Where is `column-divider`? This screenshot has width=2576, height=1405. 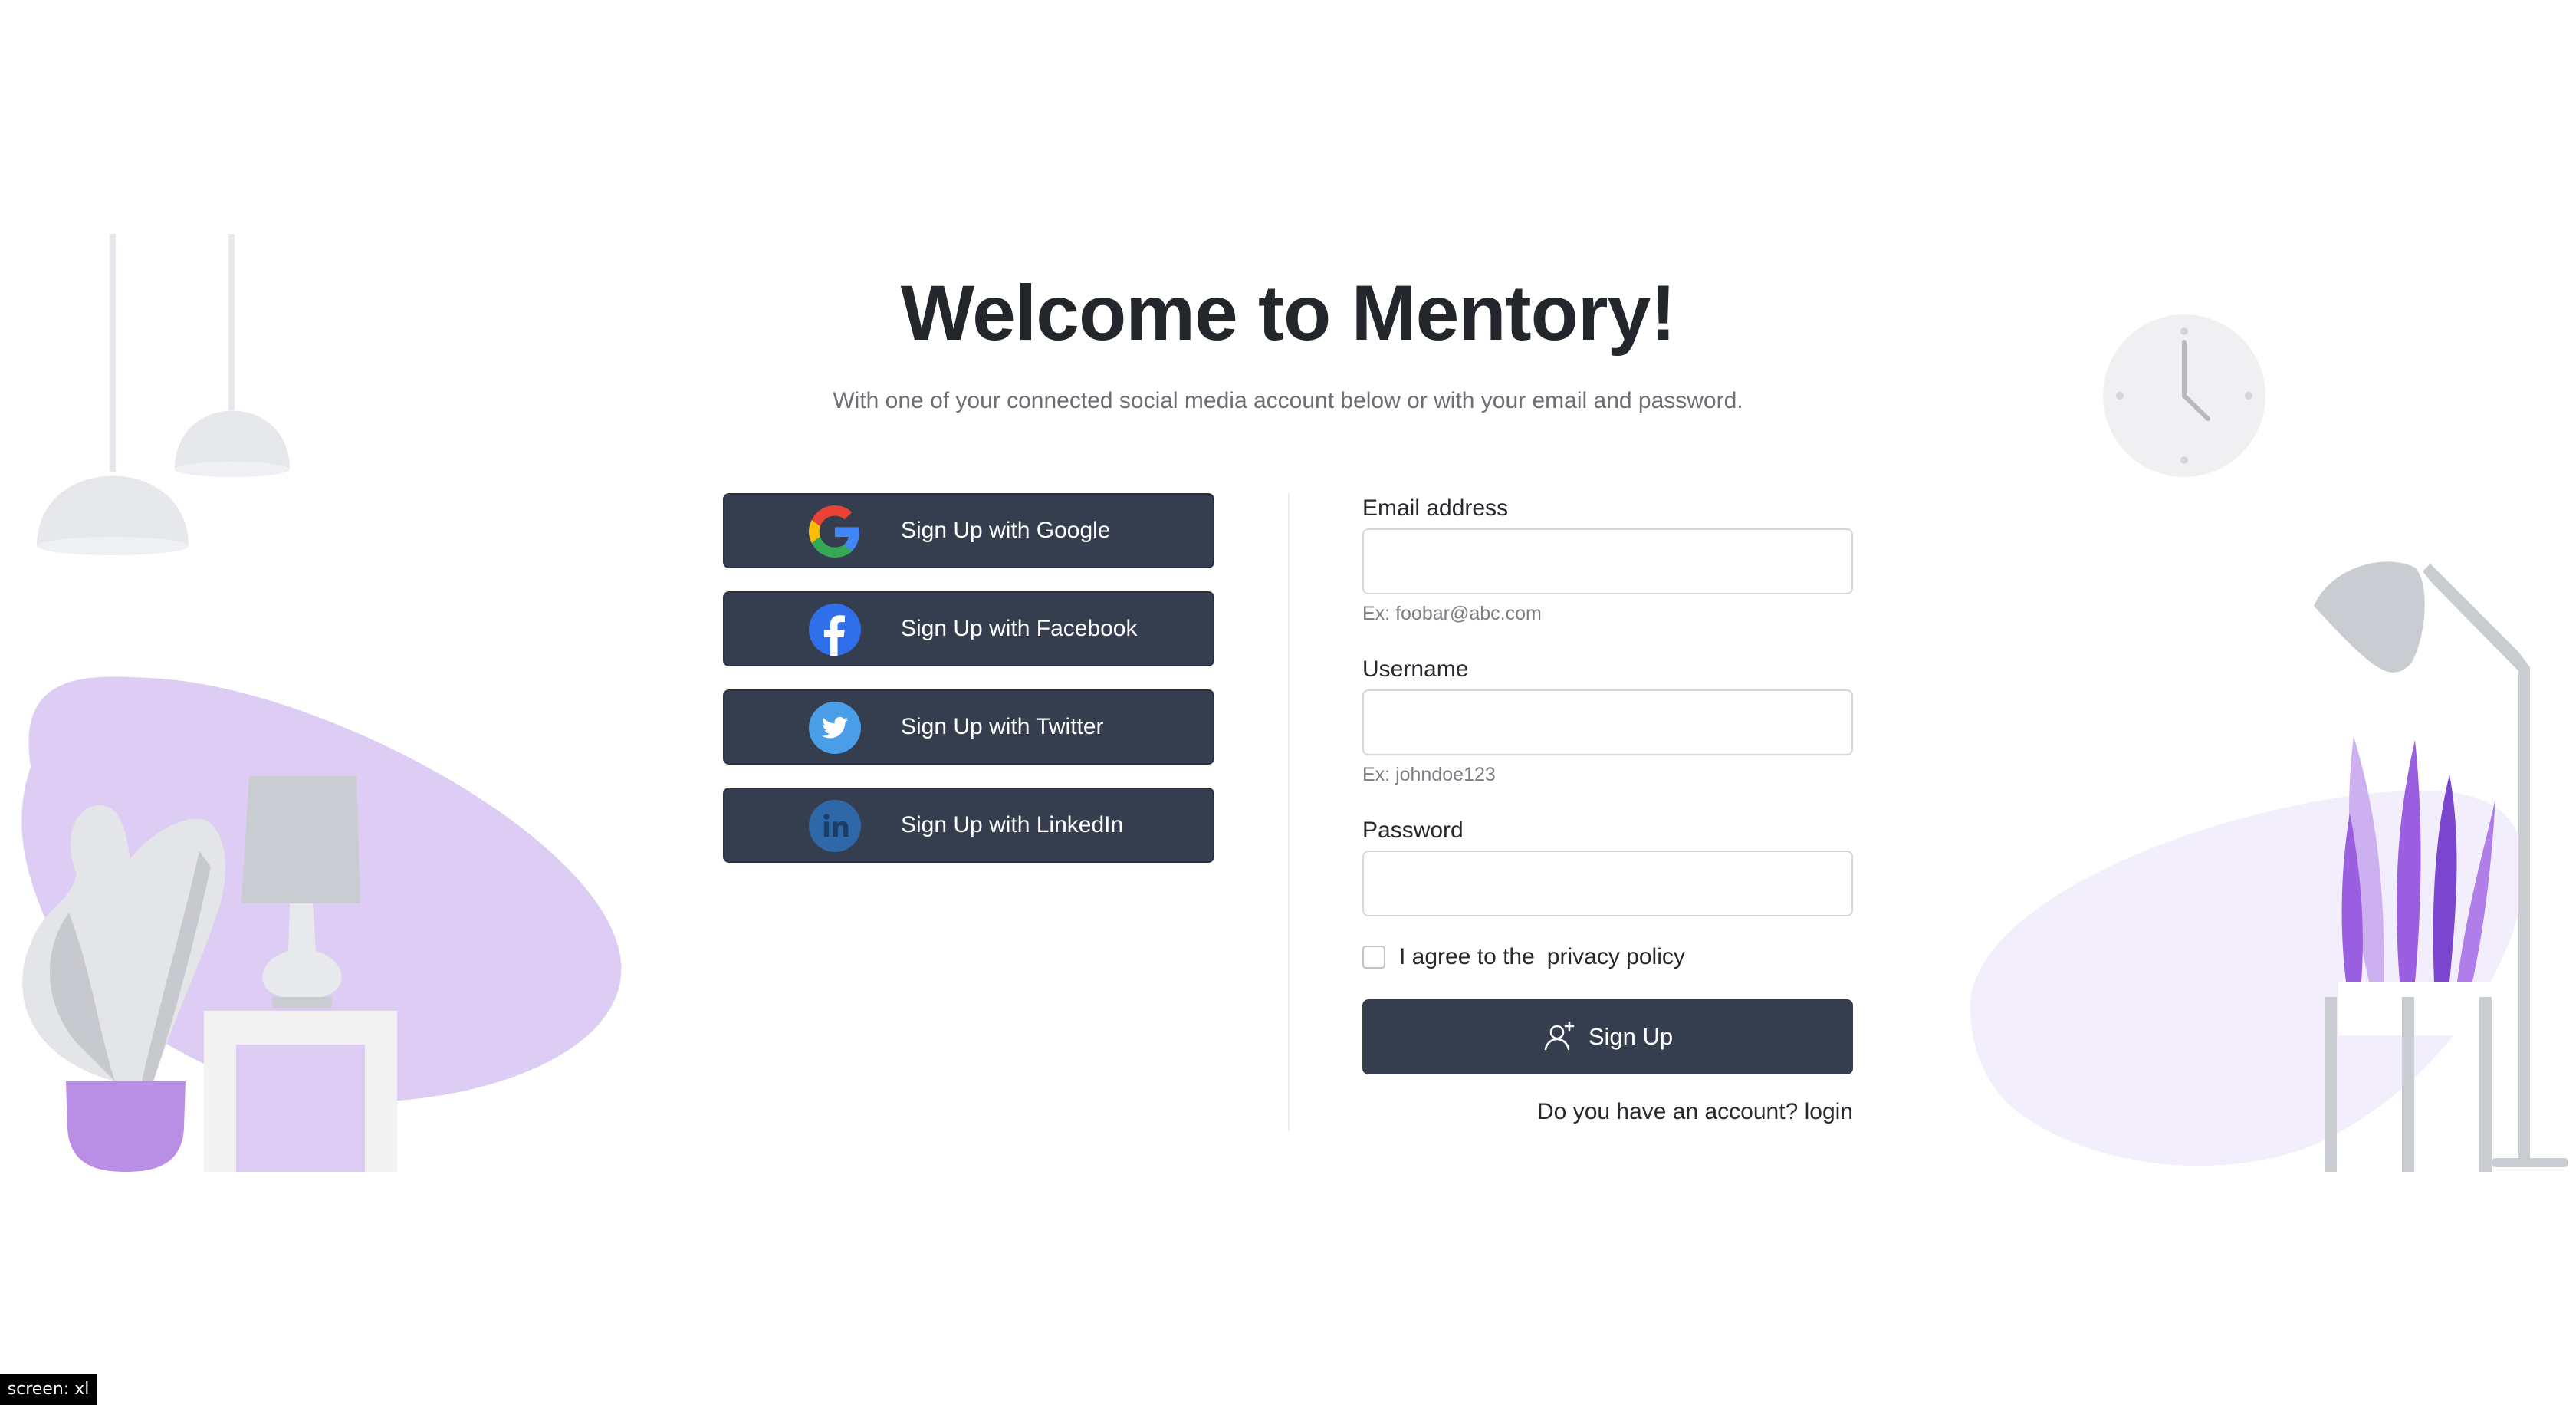
column-divider is located at coordinates (1289, 812).